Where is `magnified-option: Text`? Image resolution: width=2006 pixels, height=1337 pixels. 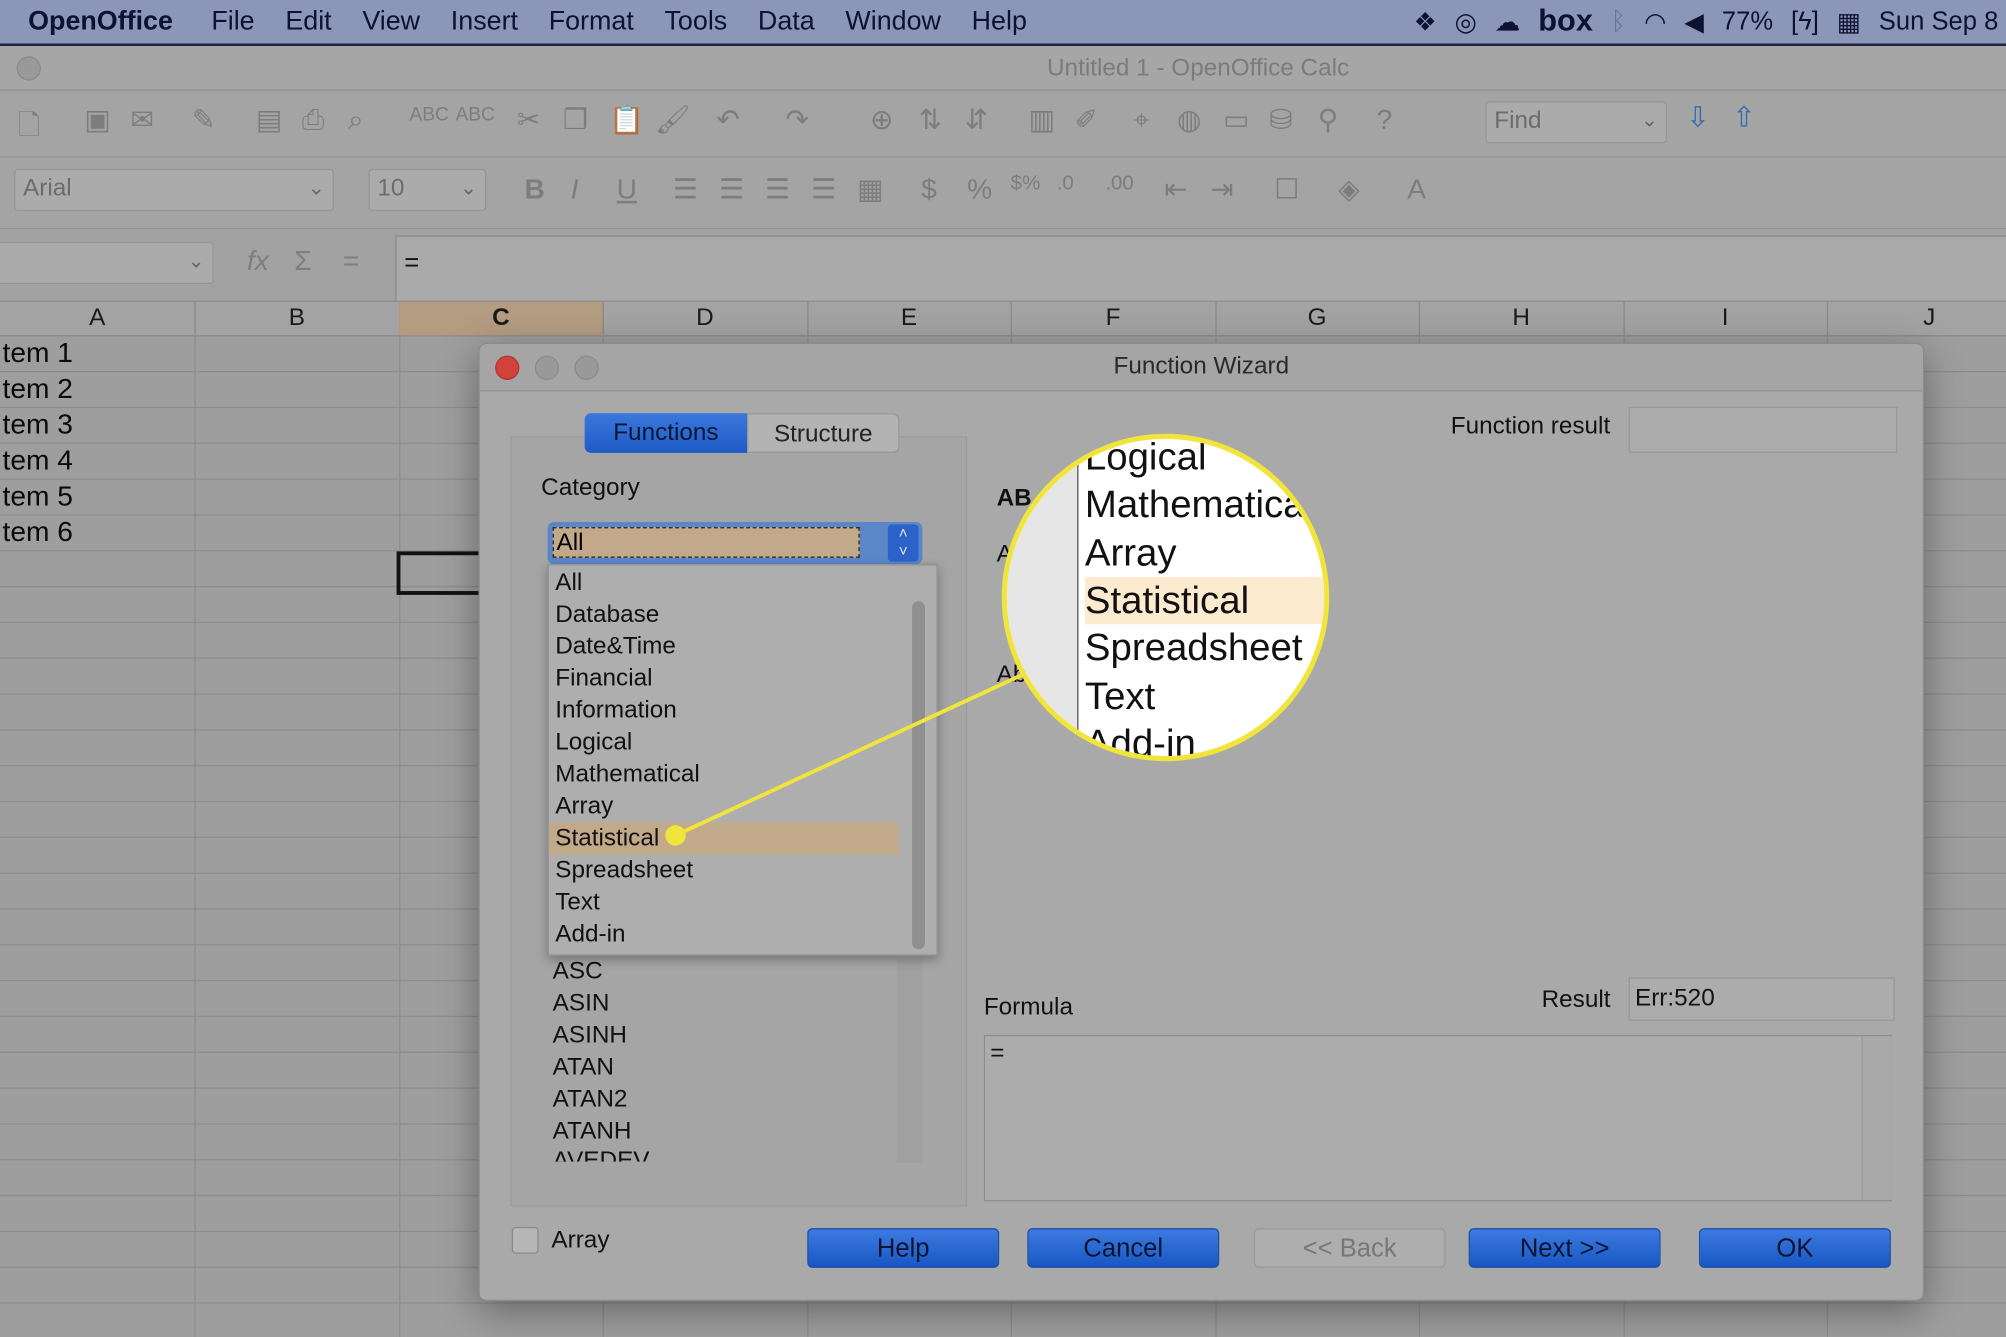 magnified-option: Text is located at coordinates (1120, 696).